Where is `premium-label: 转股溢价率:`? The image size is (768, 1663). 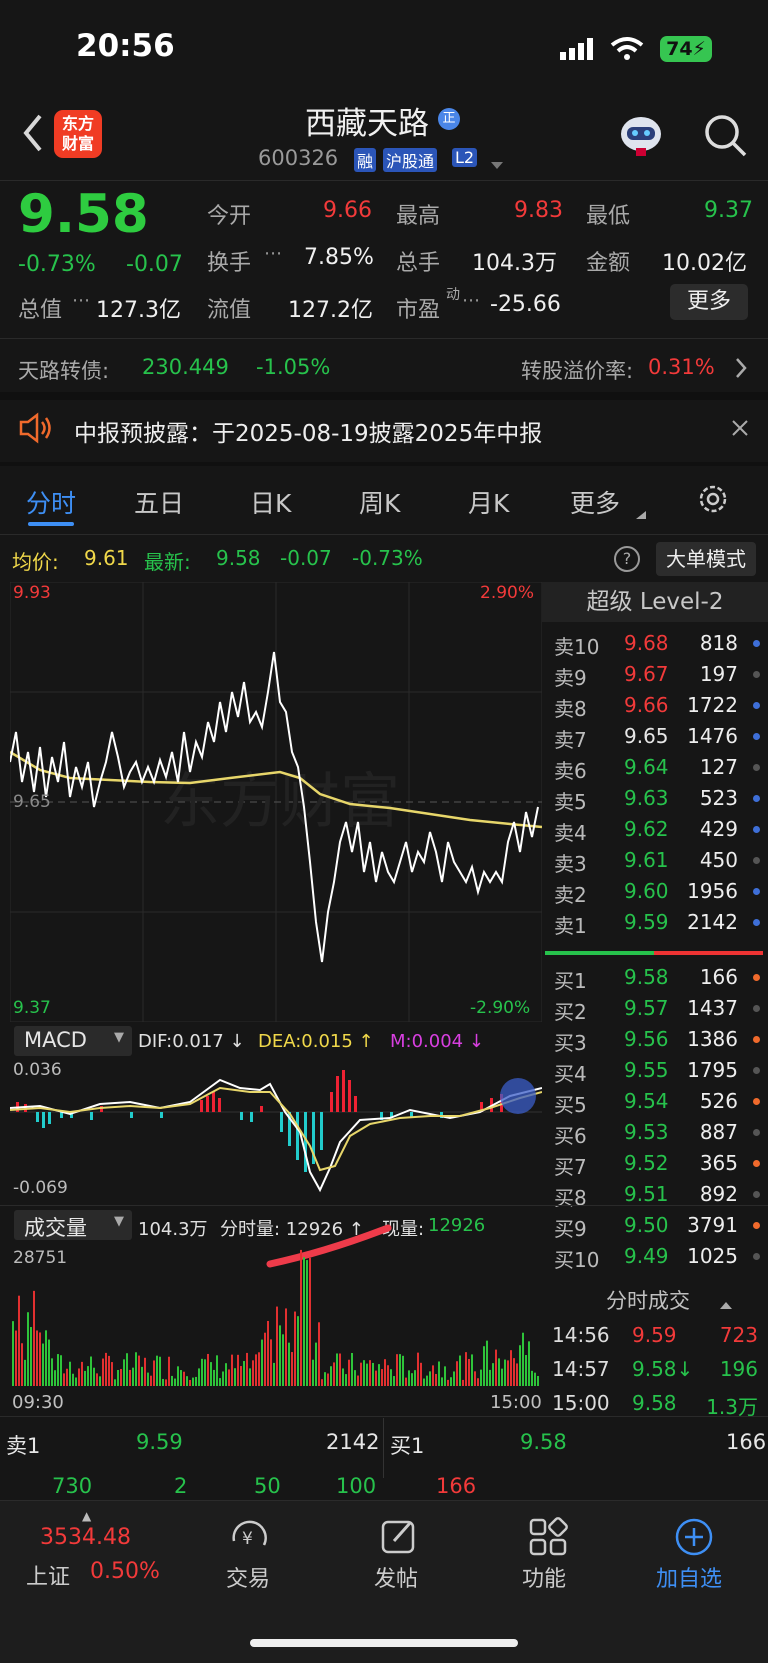
premium-label: 转股溢价率: is located at coordinates (577, 370).